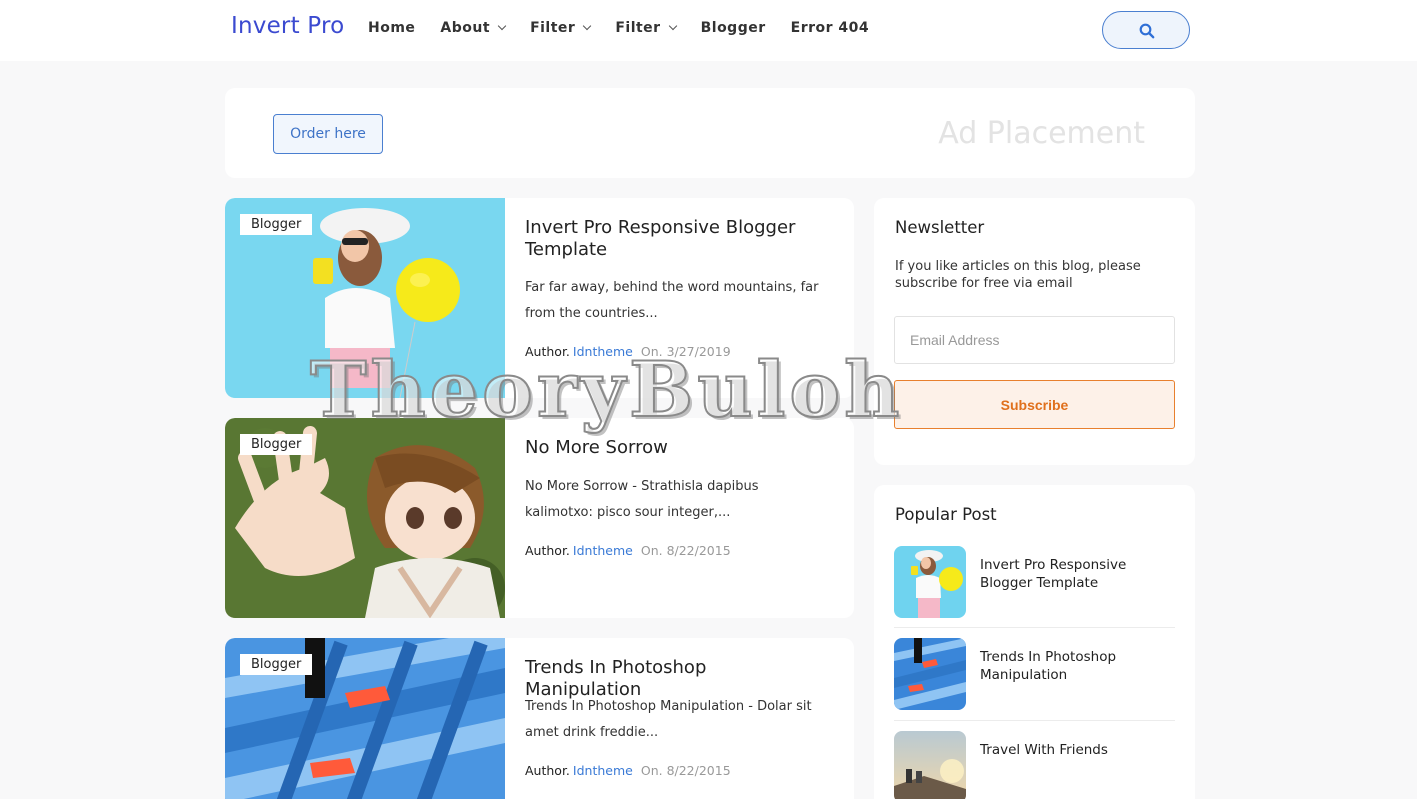 Image resolution: width=1417 pixels, height=799 pixels. I want to click on popular-post-item: Invert Pro Responsive Blogger Template, so click(1034, 583).